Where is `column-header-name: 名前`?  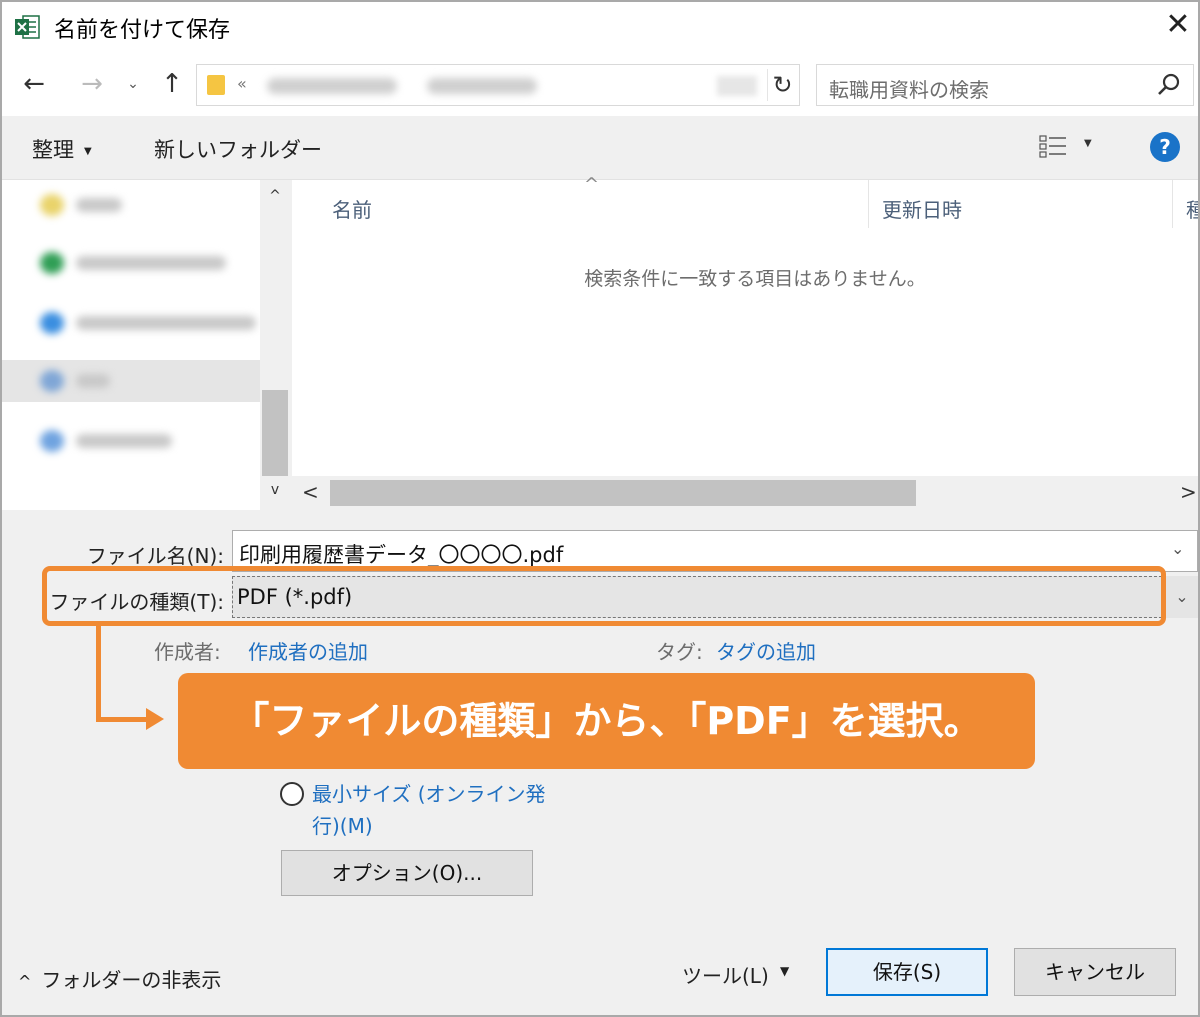
column-header-name: 名前 is located at coordinates (352, 208).